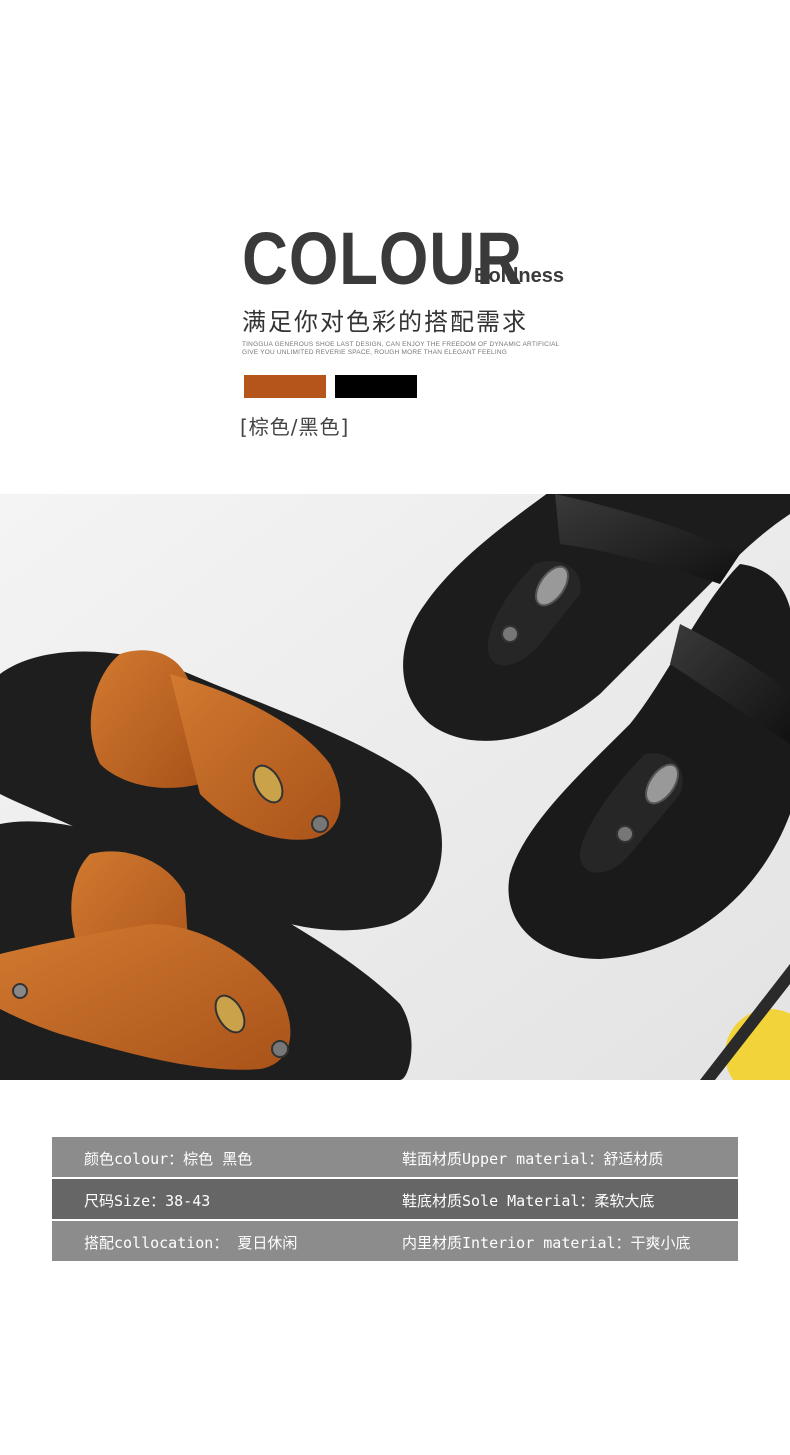  I want to click on brown-color-swatch, so click(285, 386).